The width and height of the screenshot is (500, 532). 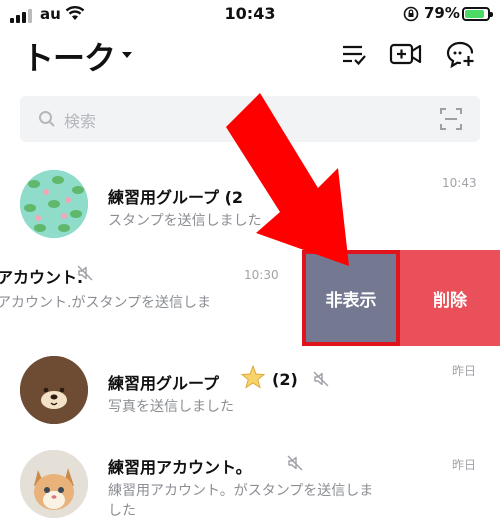 What do you see at coordinates (106, 303) in the screenshot?
I see `chat-last-message: アカウント.がスタンプを送信しま` at bounding box center [106, 303].